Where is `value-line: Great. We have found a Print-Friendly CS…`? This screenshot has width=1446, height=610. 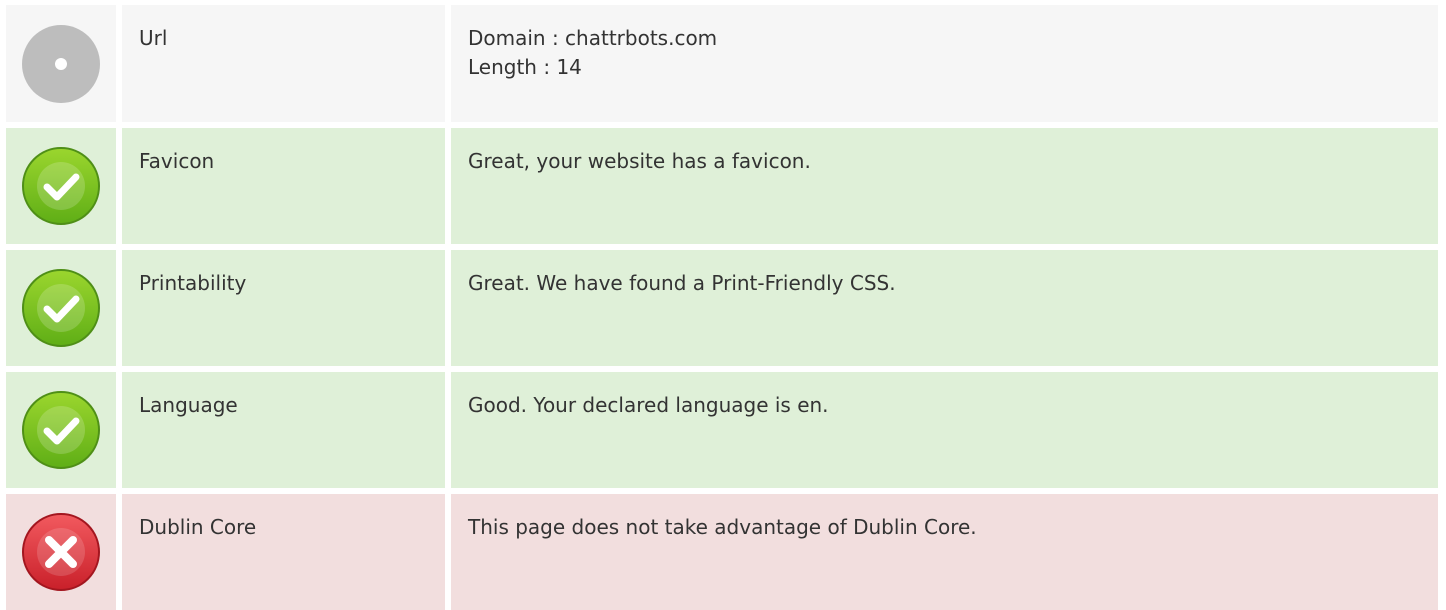
value-line: Great. We have found a Print-Friendly CS… is located at coordinates (682, 283).